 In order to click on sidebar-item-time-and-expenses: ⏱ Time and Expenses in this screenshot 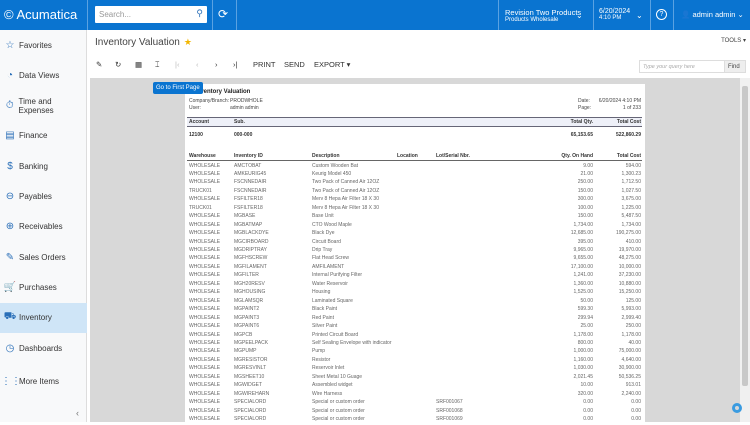, I will do `click(43, 106)`.